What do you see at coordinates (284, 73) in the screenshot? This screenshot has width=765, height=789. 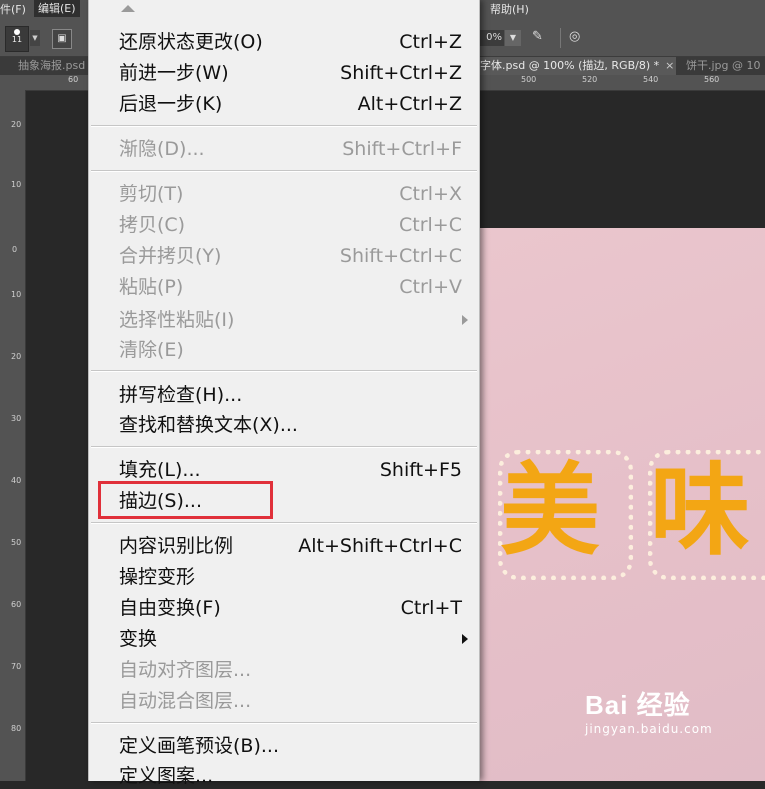 I see `menu-item-step-forward: 前进一步(W) Shift+Ctrl+Z` at bounding box center [284, 73].